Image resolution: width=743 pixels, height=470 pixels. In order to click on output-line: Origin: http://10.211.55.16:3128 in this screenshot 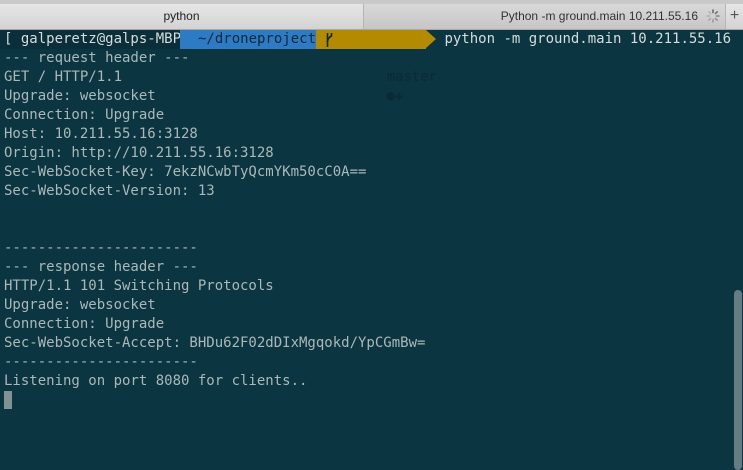, I will do `click(139, 153)`.